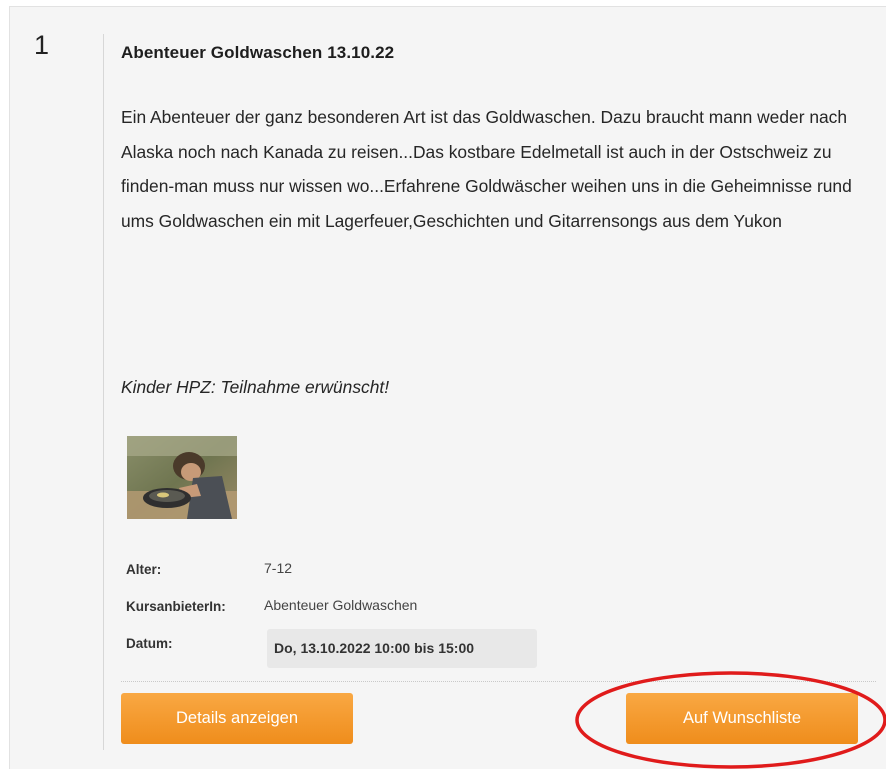 Image resolution: width=886 pixels, height=769 pixels. I want to click on course-note: Kinder HPZ: Teilnahme erwünscht!, so click(255, 387).